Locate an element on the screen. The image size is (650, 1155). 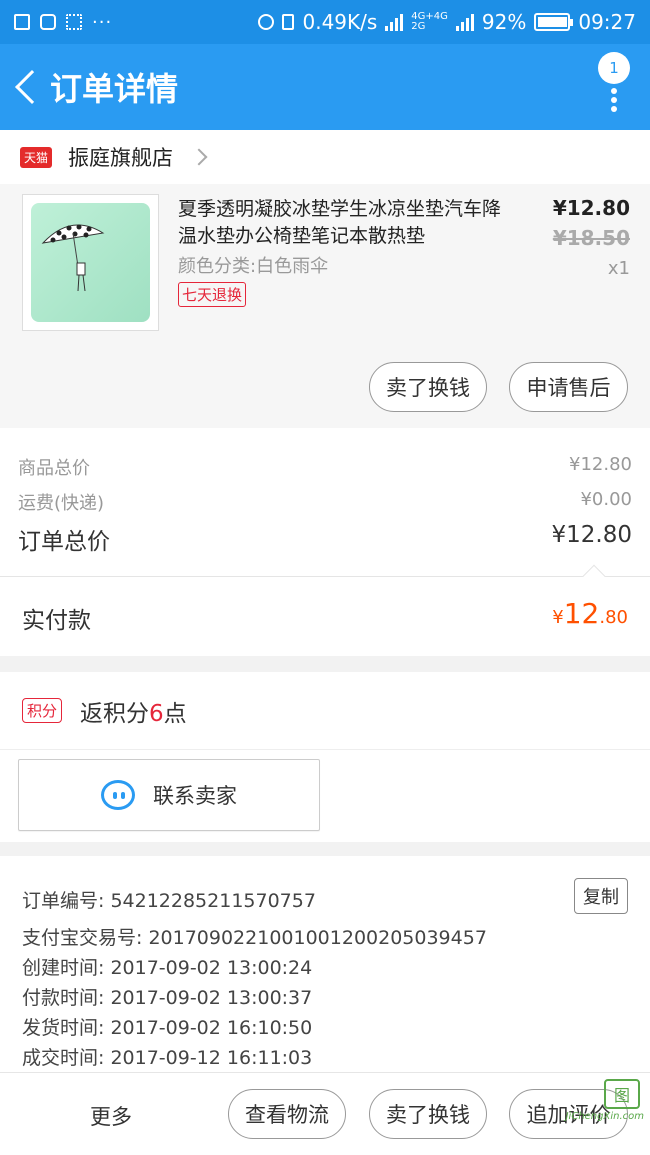
contact-seller-button: 联系卖家 is located at coordinates (169, 795).